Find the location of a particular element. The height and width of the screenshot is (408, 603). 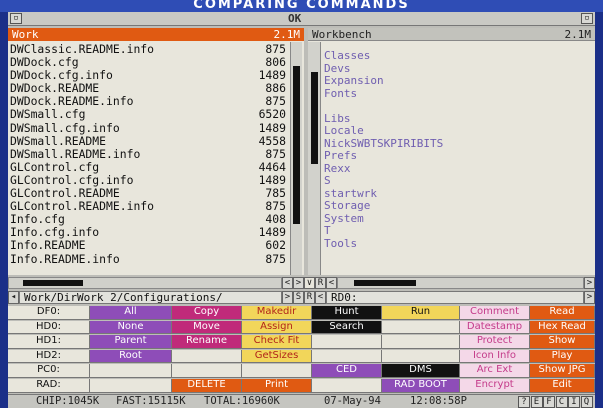

drive-button: HD0: is located at coordinates (49, 327).